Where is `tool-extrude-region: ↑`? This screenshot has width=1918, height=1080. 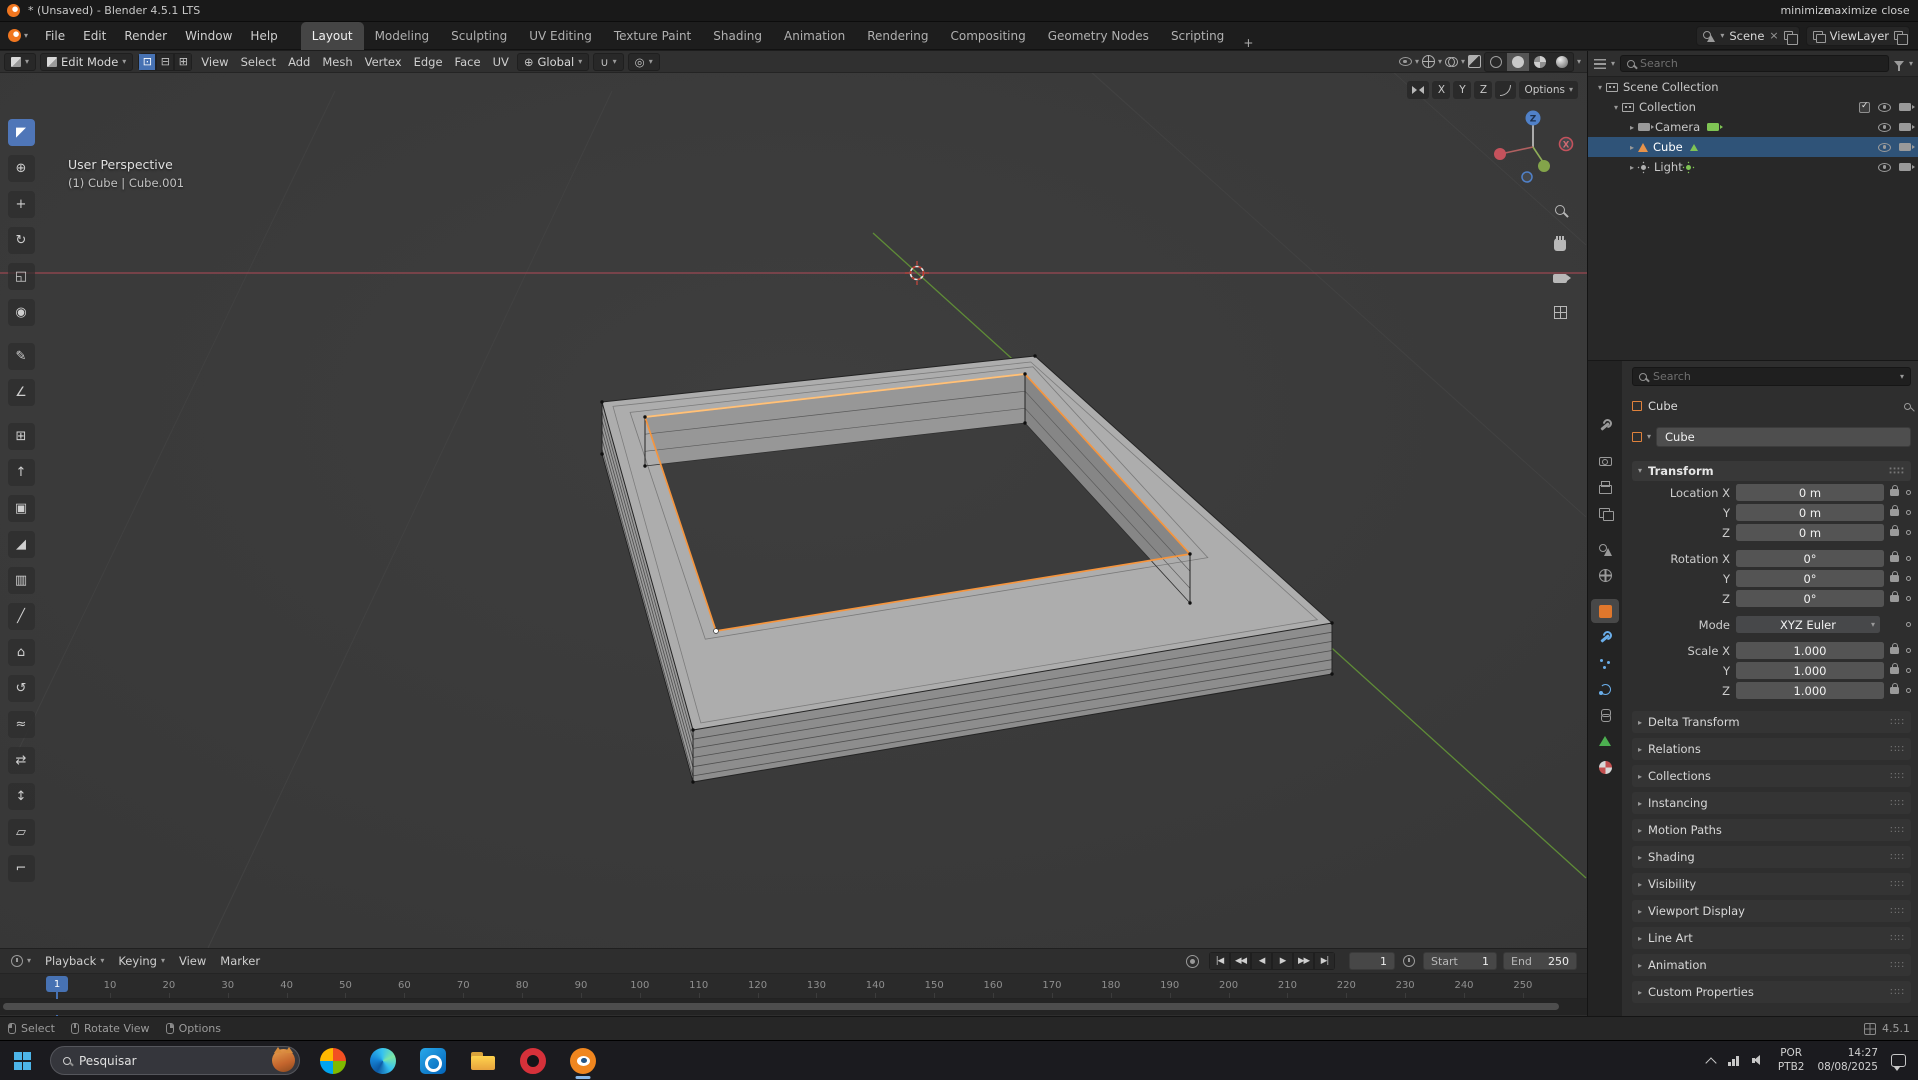
tool-extrude-region: ↑ is located at coordinates (21, 472).